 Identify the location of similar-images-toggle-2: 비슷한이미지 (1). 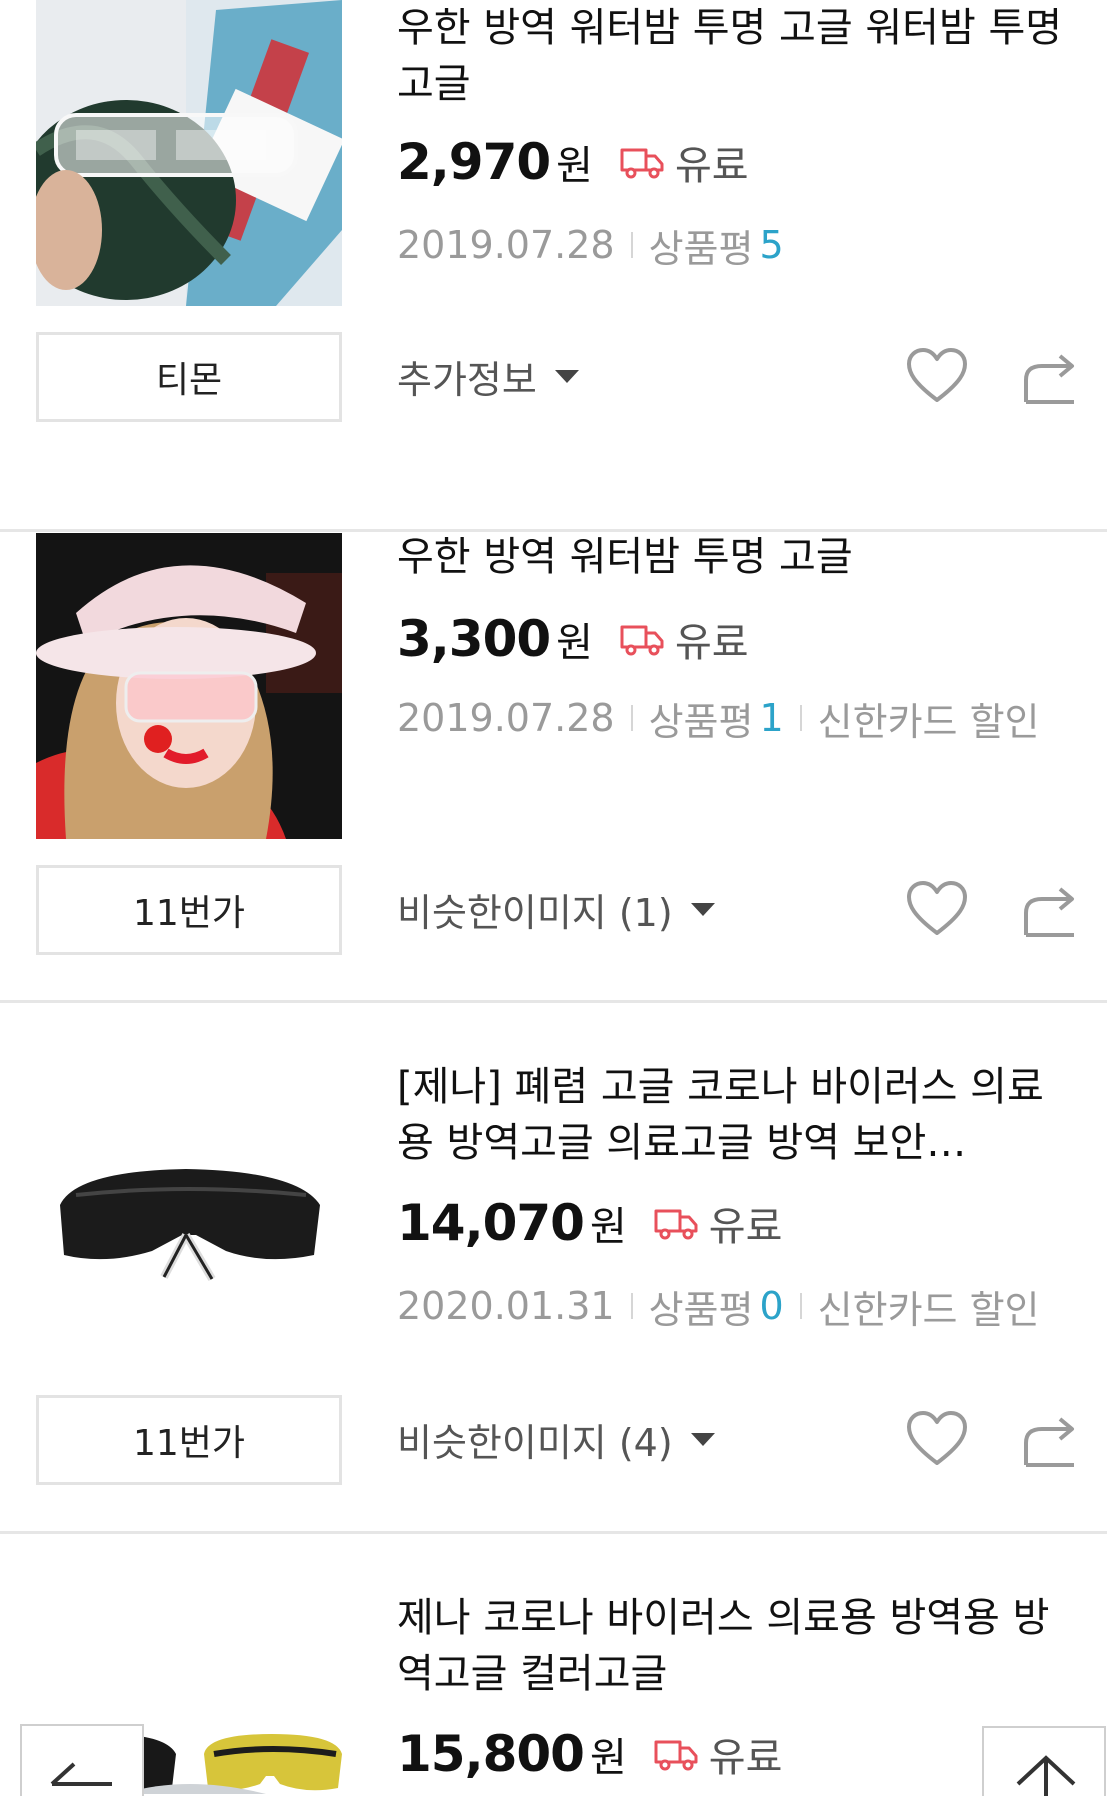
(556, 909).